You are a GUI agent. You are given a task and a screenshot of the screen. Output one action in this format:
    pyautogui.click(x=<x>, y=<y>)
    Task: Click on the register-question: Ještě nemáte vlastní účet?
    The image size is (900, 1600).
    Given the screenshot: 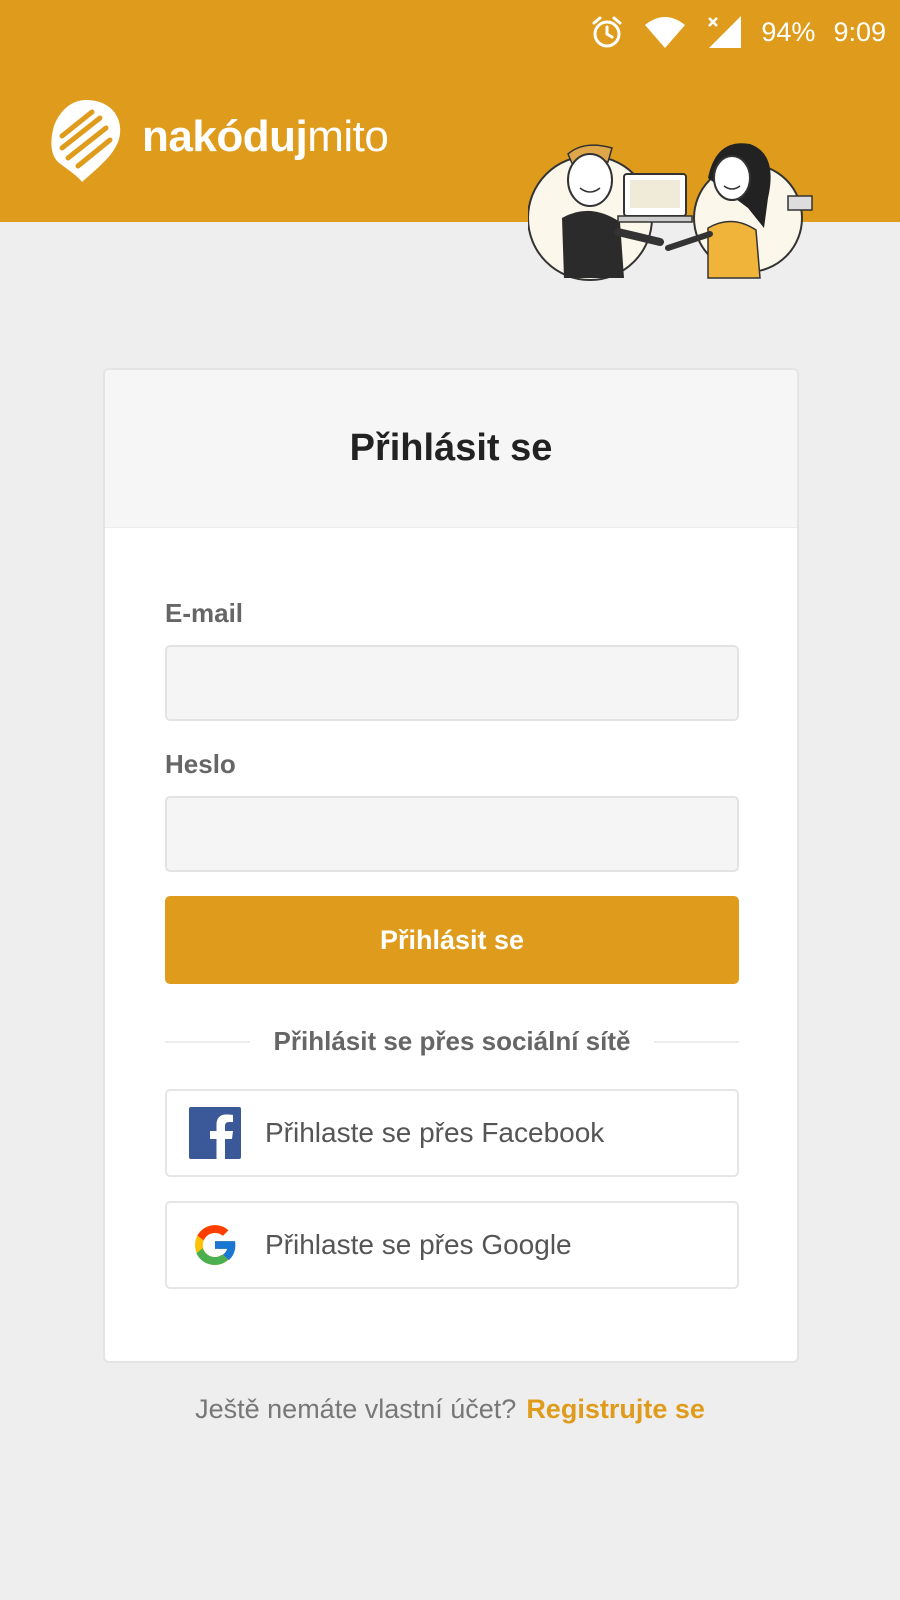 What is the action you would take?
    pyautogui.click(x=356, y=1409)
    